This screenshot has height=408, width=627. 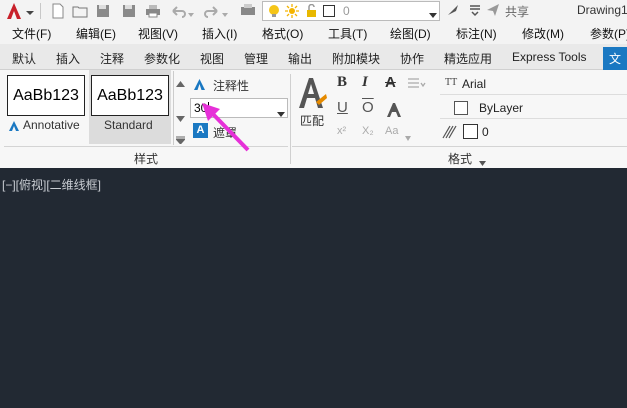 I want to click on divider, so click(x=40, y=11).